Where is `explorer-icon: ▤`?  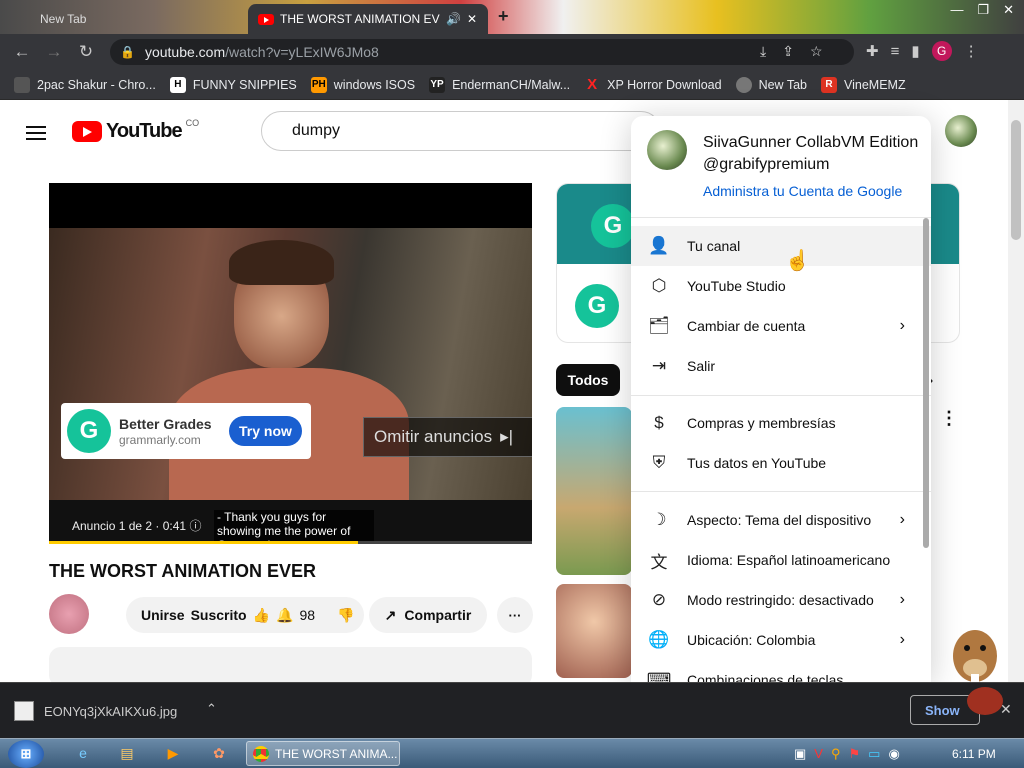
explorer-icon: ▤ is located at coordinates (127, 753).